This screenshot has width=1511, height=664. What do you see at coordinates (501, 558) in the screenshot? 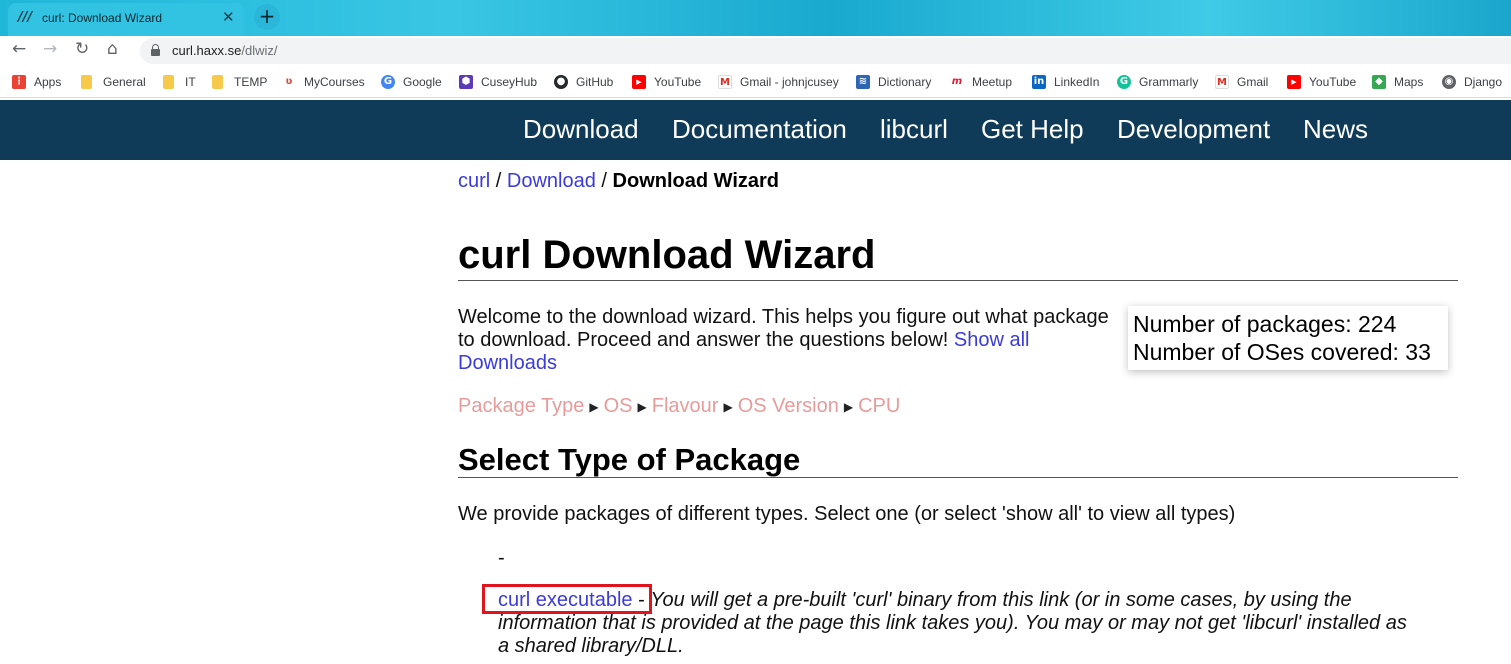
I see `list-item: -` at bounding box center [501, 558].